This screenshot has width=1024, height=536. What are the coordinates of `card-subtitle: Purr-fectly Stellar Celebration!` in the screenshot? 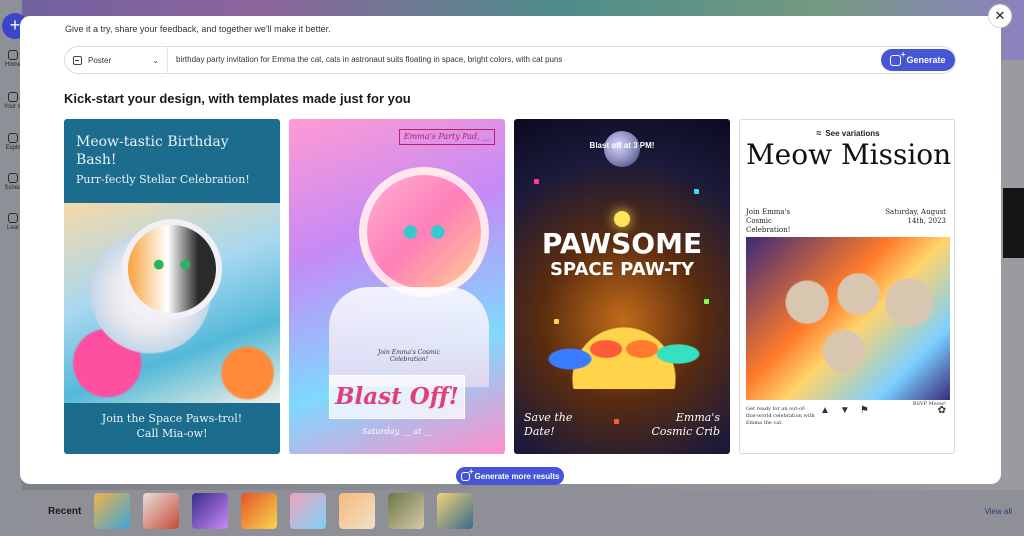 It's located at (163, 179).